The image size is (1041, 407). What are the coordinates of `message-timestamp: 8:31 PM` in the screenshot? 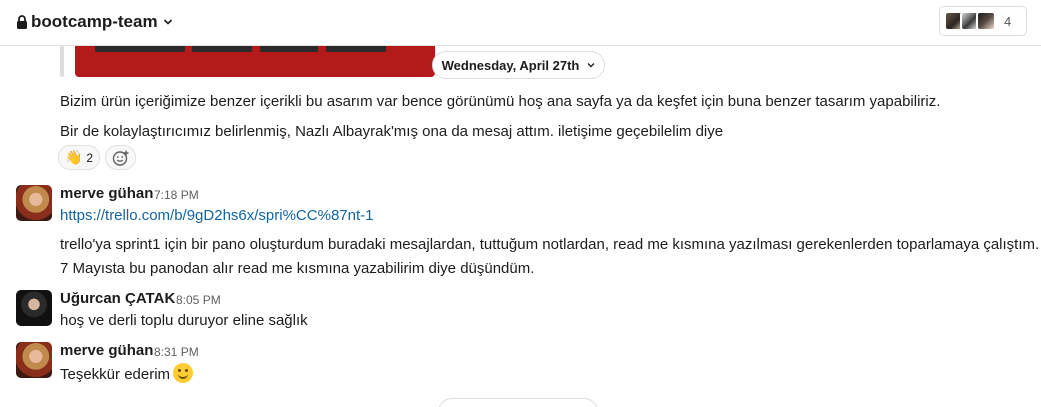 It's located at (176, 352).